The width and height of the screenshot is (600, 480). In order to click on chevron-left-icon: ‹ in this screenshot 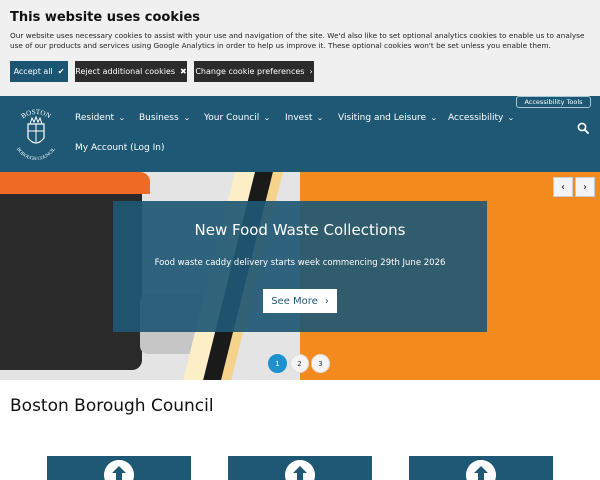, I will do `click(563, 187)`.